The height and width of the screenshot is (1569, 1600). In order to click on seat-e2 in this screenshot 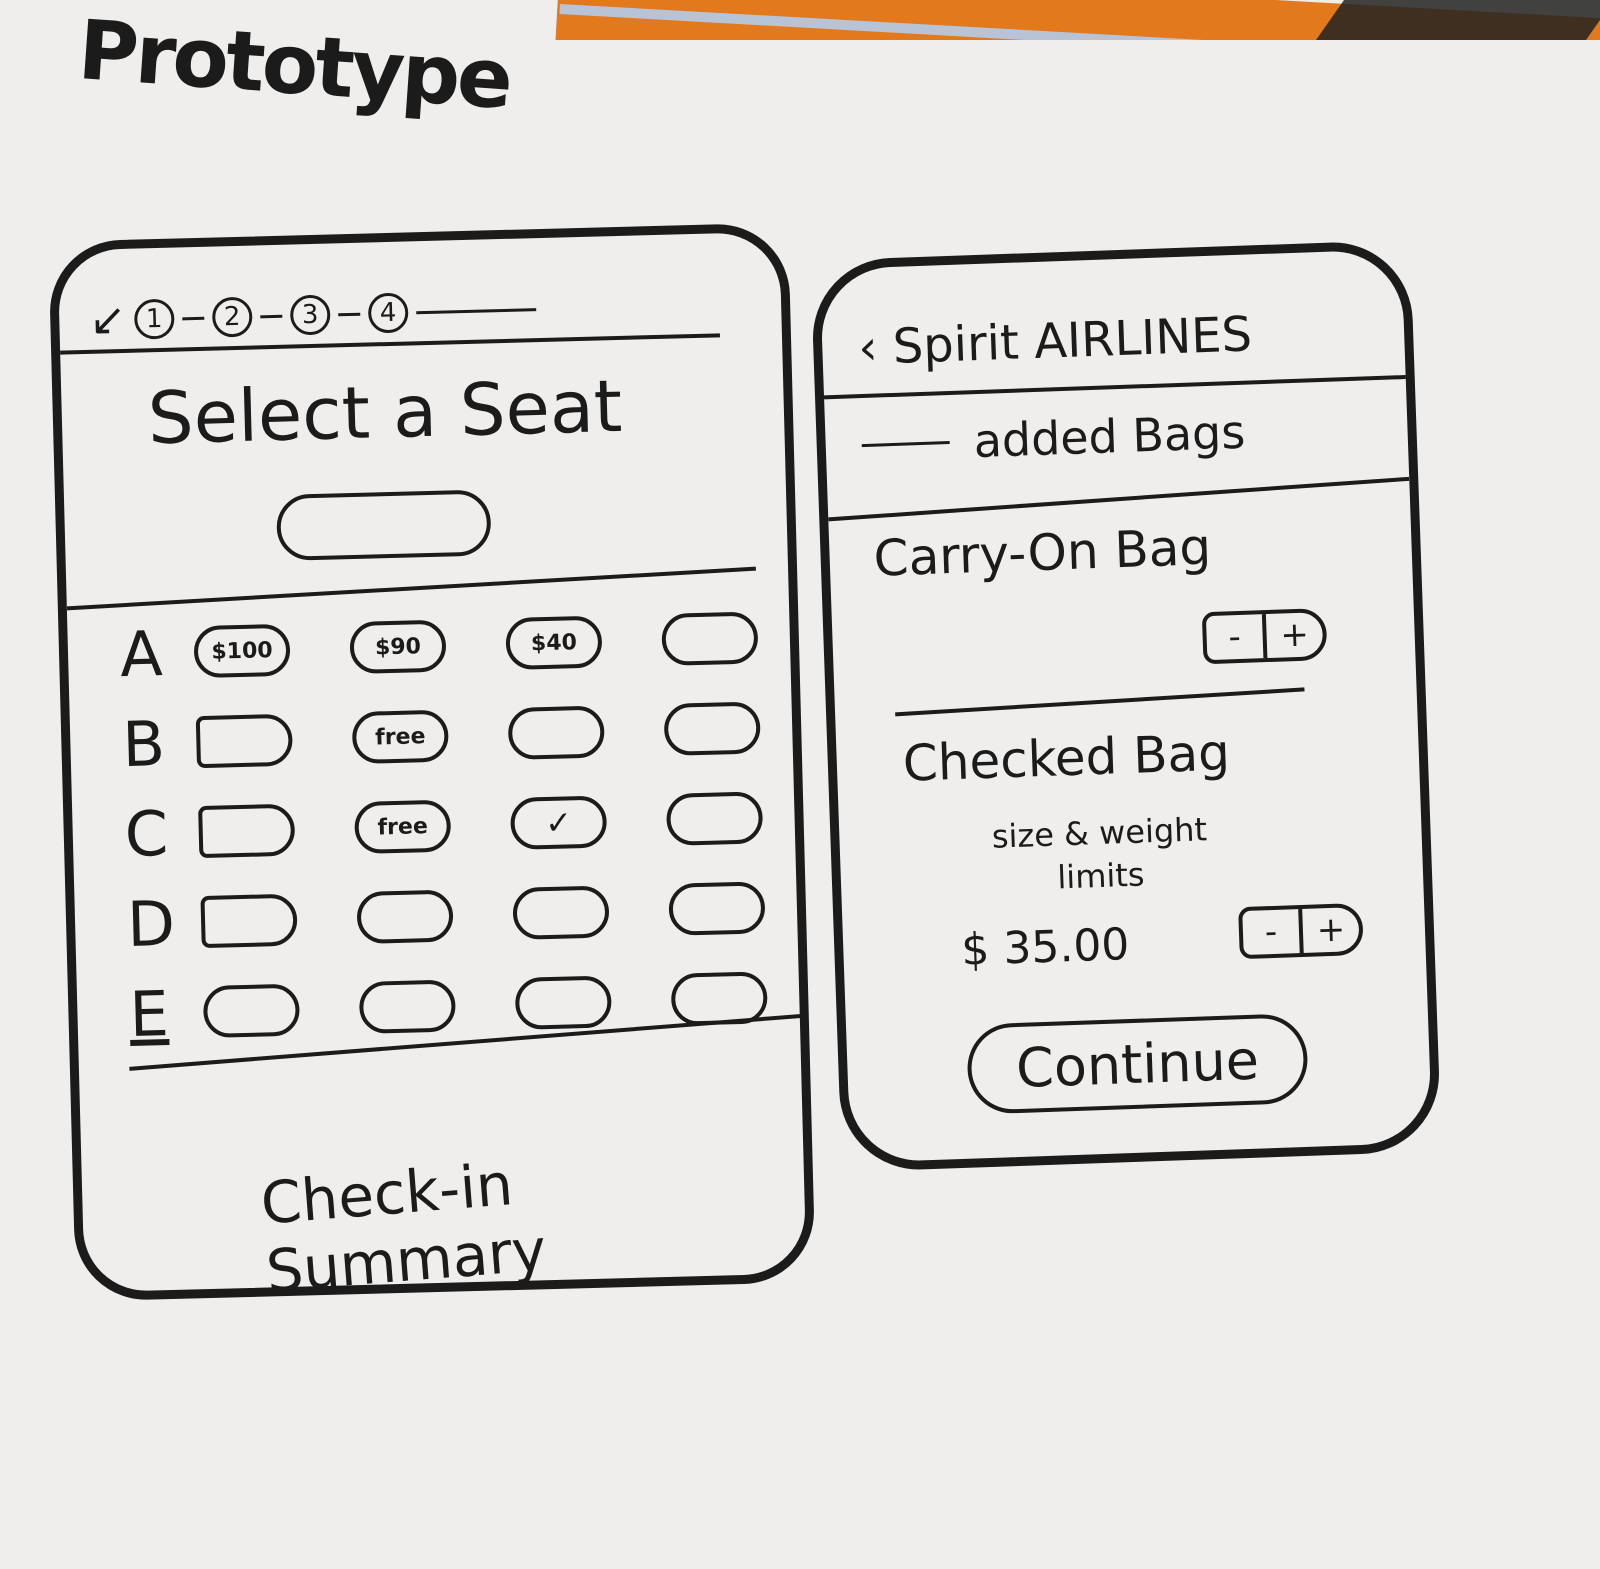, I will do `click(407, 1006)`.